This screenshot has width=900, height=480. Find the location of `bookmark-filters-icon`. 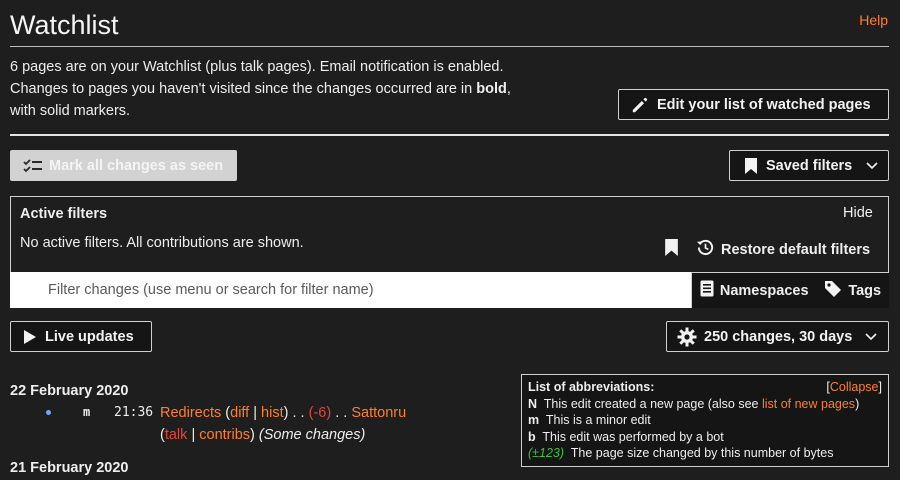

bookmark-filters-icon is located at coordinates (671, 249).